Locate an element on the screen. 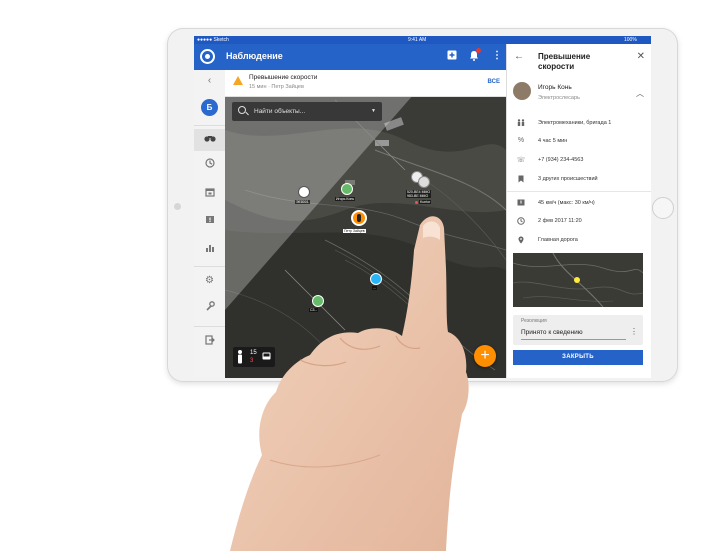  employee-role: Электрослесарь is located at coordinates (559, 98).